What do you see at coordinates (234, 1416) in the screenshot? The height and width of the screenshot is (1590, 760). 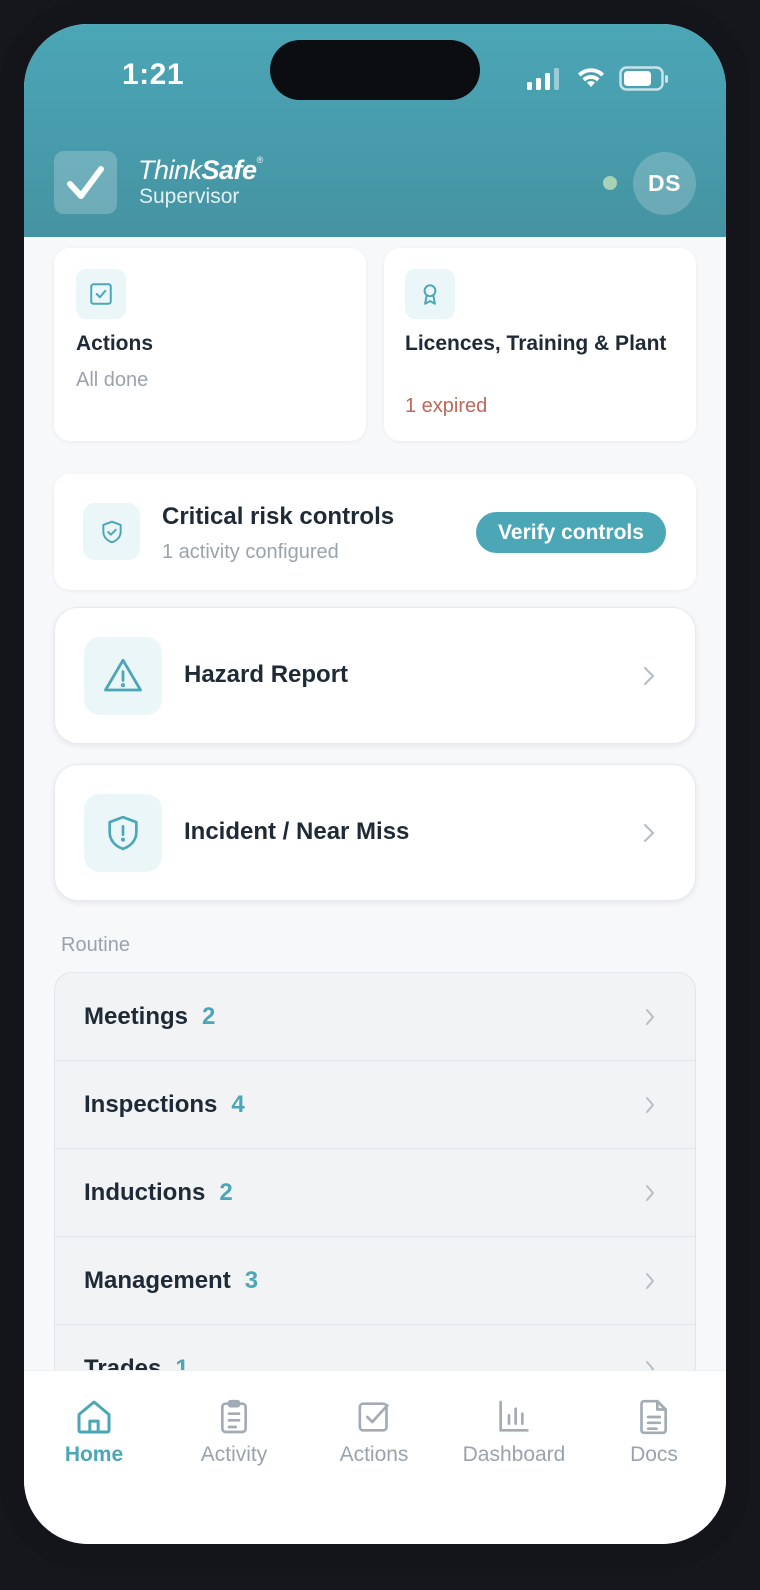 I see `clipboard-icon` at bounding box center [234, 1416].